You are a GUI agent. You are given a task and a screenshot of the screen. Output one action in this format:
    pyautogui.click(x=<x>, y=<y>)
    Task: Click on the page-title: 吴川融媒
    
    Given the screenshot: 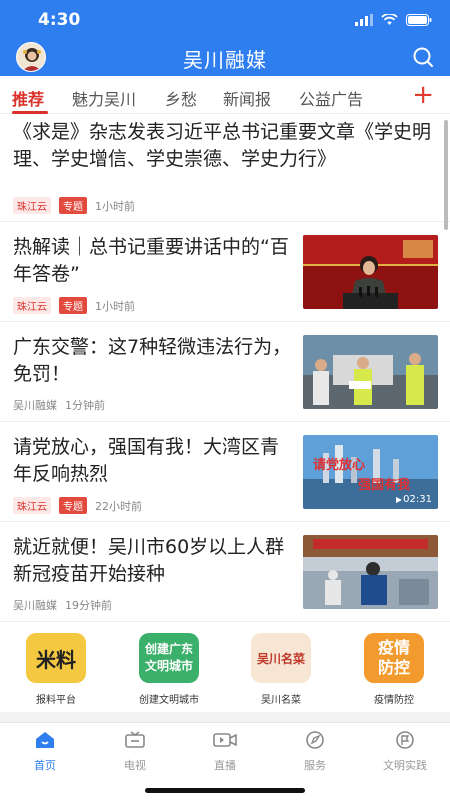 What is the action you would take?
    pyautogui.click(x=225, y=60)
    